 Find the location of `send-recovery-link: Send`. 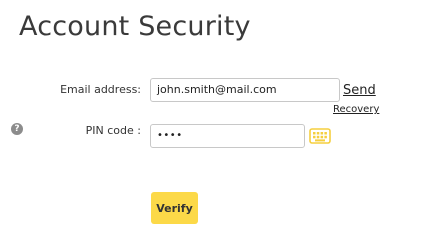

send-recovery-link: Send is located at coordinates (359, 90).